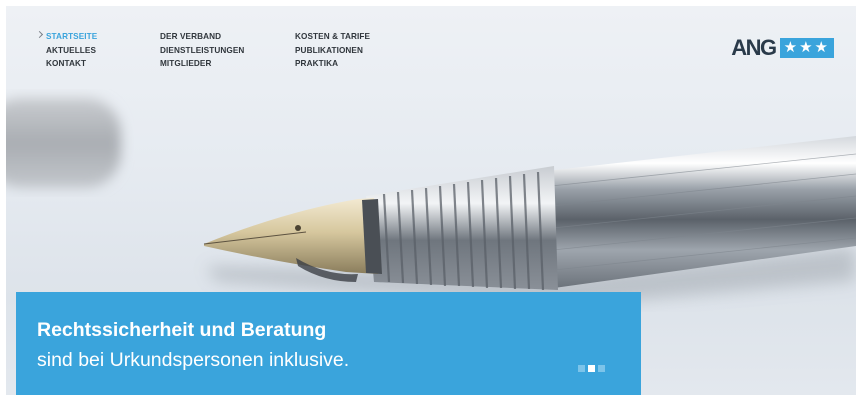 The height and width of the screenshot is (395, 856). I want to click on nav-column-3: KOSTEN & TARIFE PUBLIKATIONEN PRAKTIKA, so click(332, 50).